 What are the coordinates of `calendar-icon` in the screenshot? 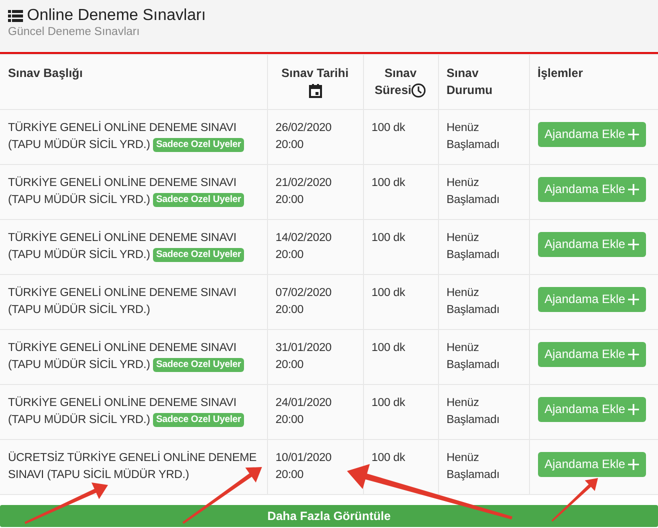 It's located at (315, 91).